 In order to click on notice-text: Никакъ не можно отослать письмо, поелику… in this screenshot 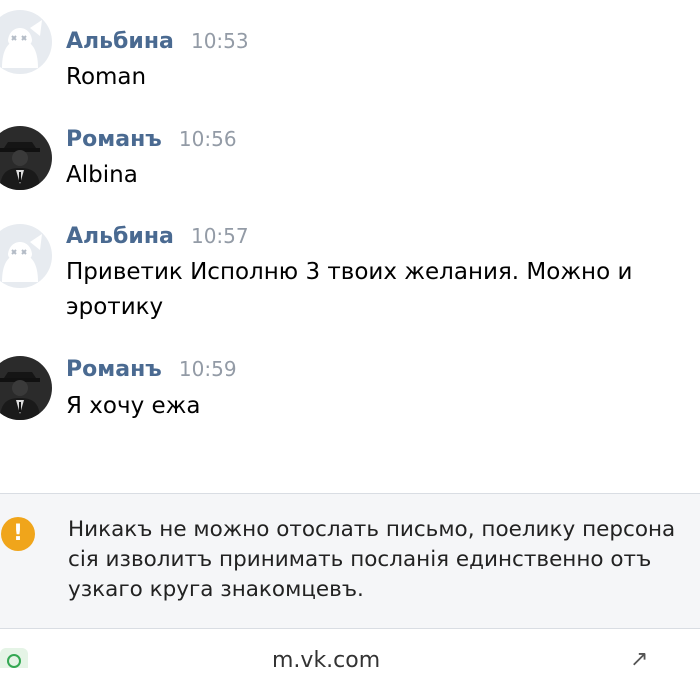, I will do `click(372, 559)`.